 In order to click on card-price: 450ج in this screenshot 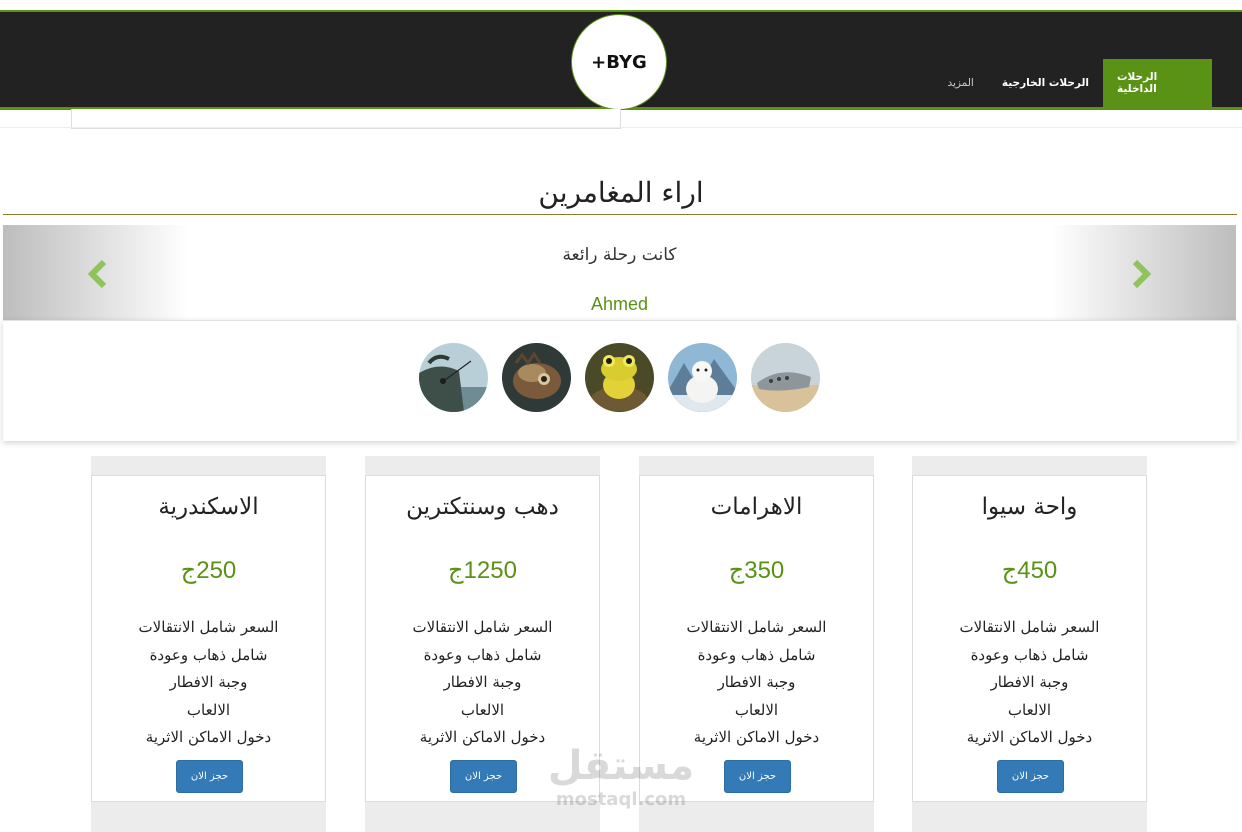, I will do `click(1029, 570)`.